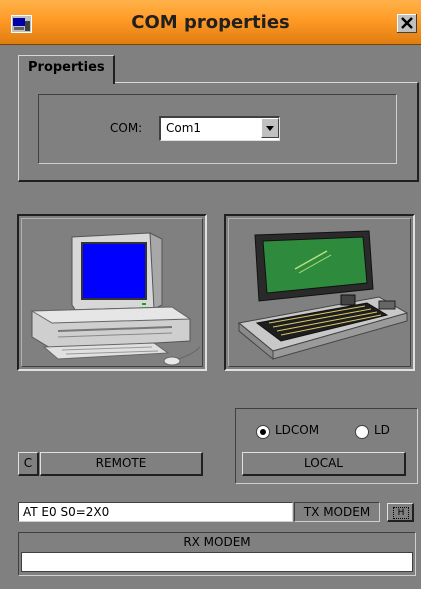  I want to click on tx-command-input: AT E0 S0=2X0, so click(155, 512).